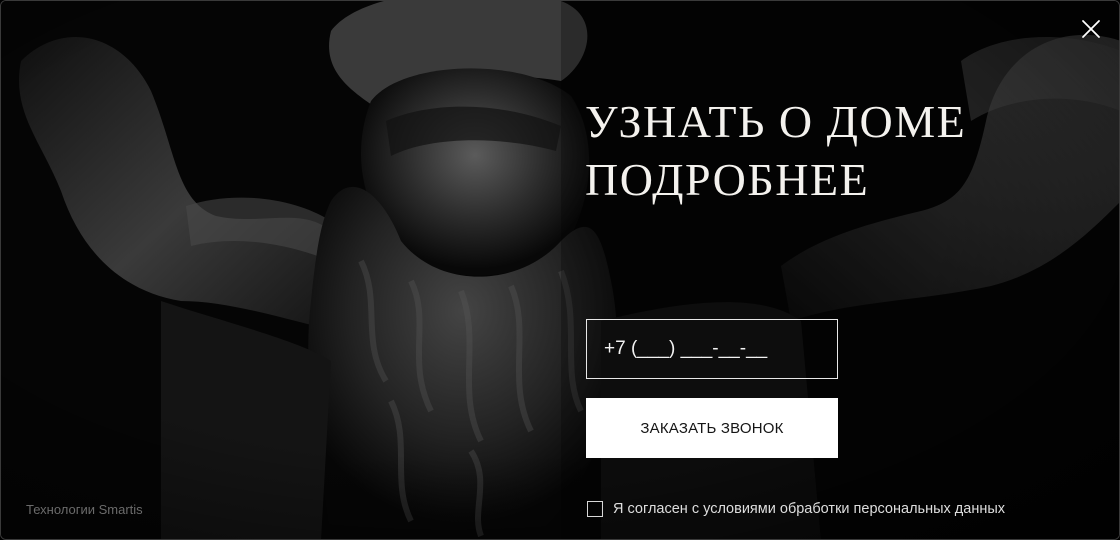 This screenshot has width=1120, height=540. Describe the element at coordinates (84, 509) in the screenshot. I see `brand-credit: Технологии Smartis` at that location.